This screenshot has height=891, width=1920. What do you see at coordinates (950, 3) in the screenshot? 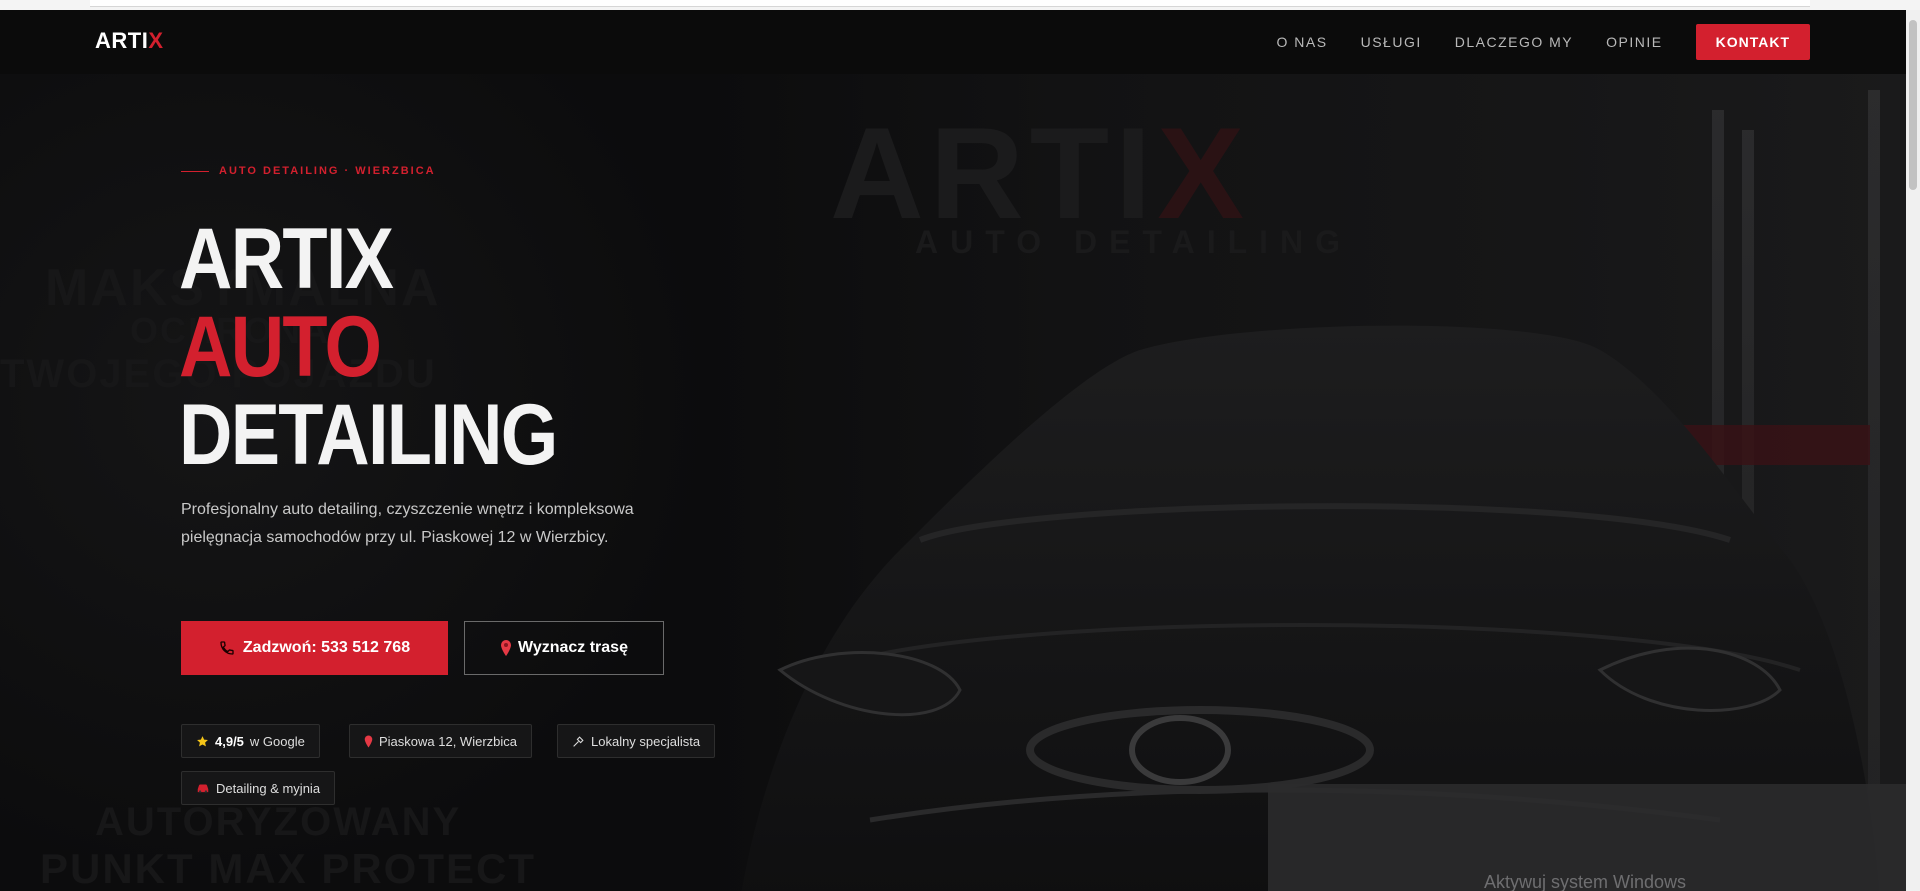
I see `browser-bar` at bounding box center [950, 3].